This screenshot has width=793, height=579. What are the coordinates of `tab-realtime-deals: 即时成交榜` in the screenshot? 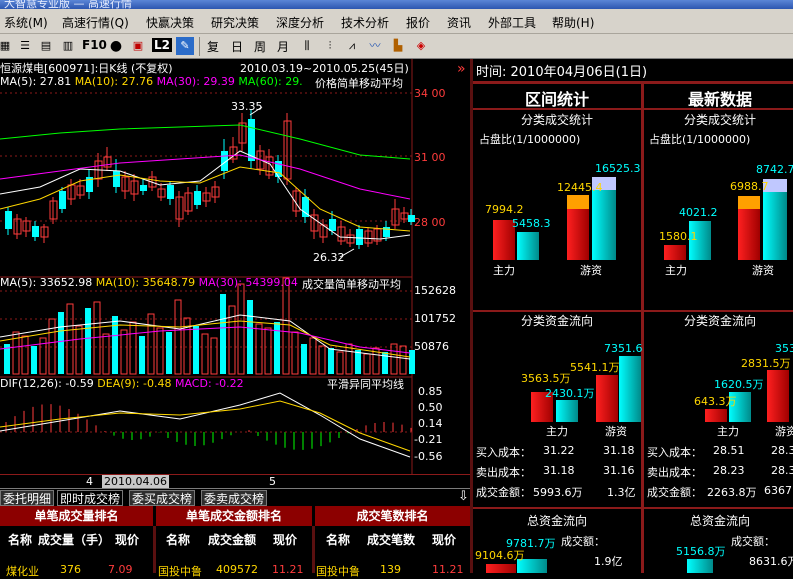 It's located at (90, 498).